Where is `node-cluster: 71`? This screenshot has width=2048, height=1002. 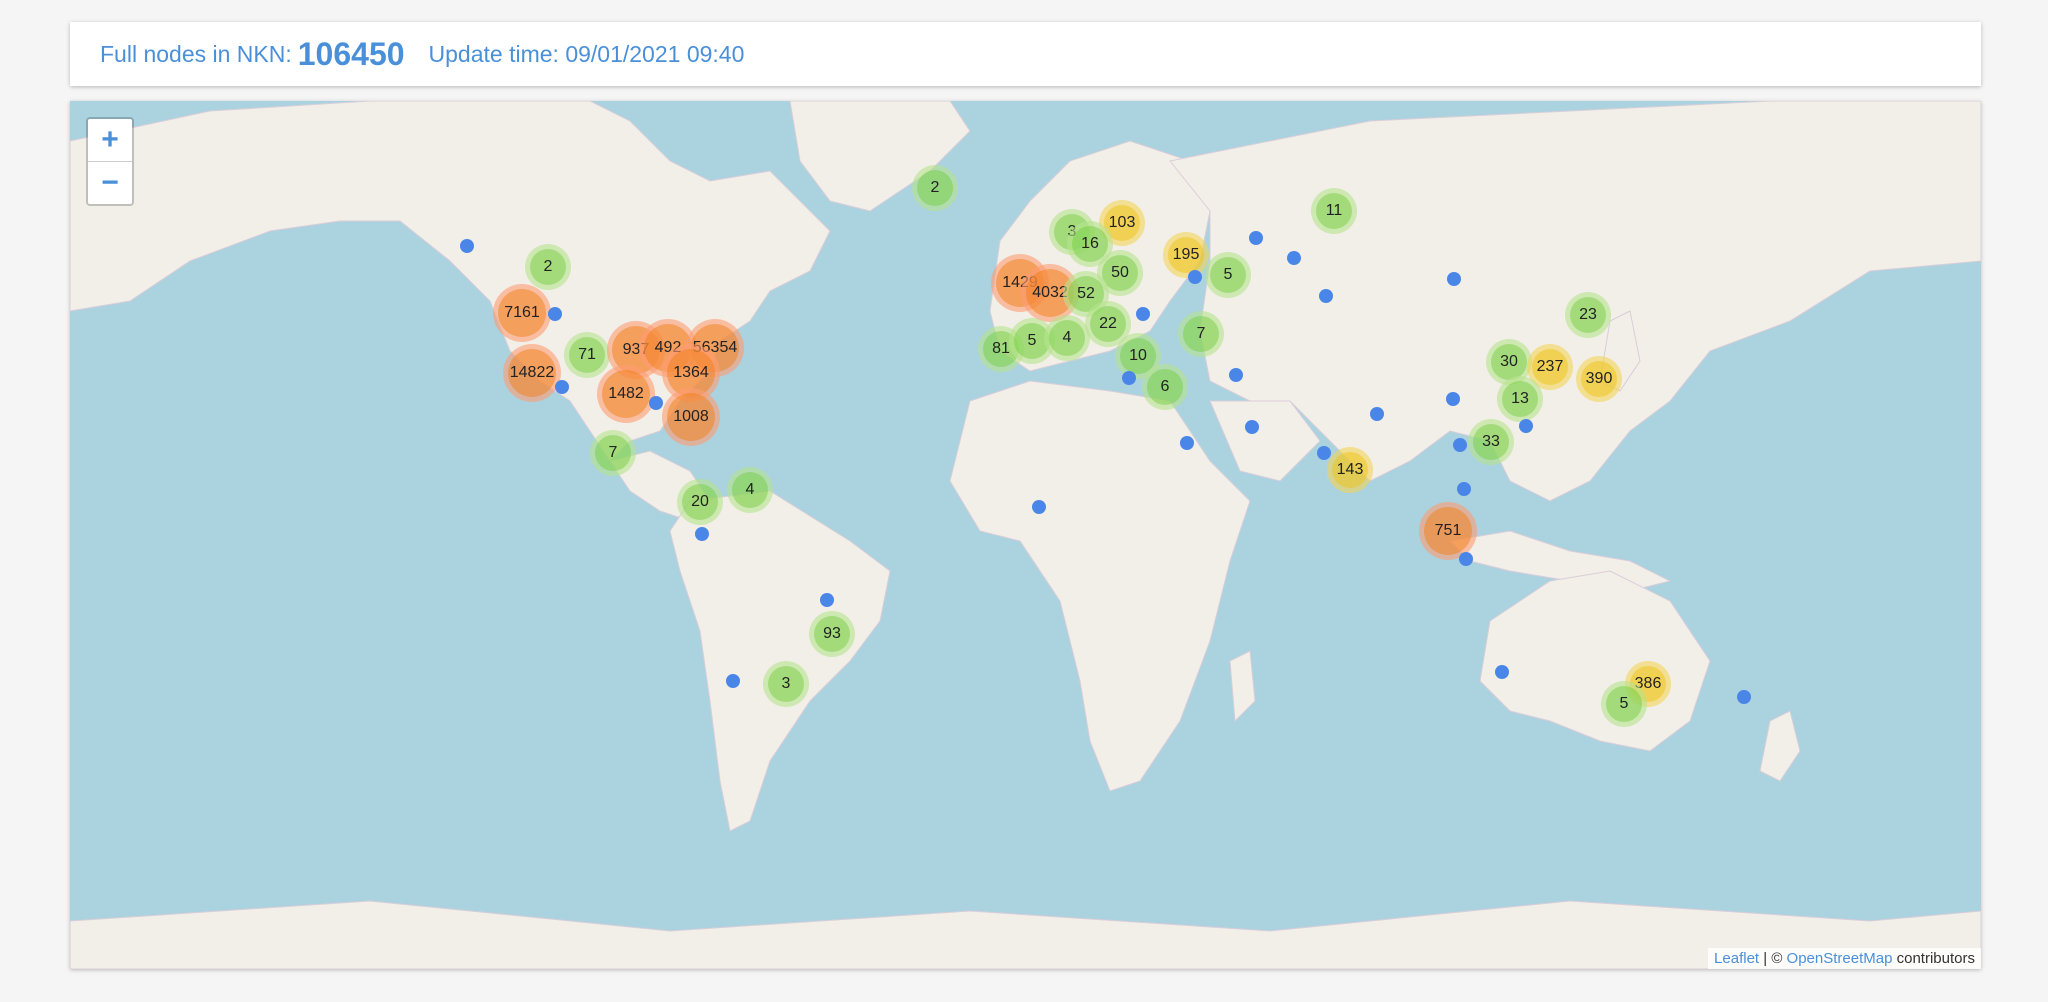 node-cluster: 71 is located at coordinates (587, 355).